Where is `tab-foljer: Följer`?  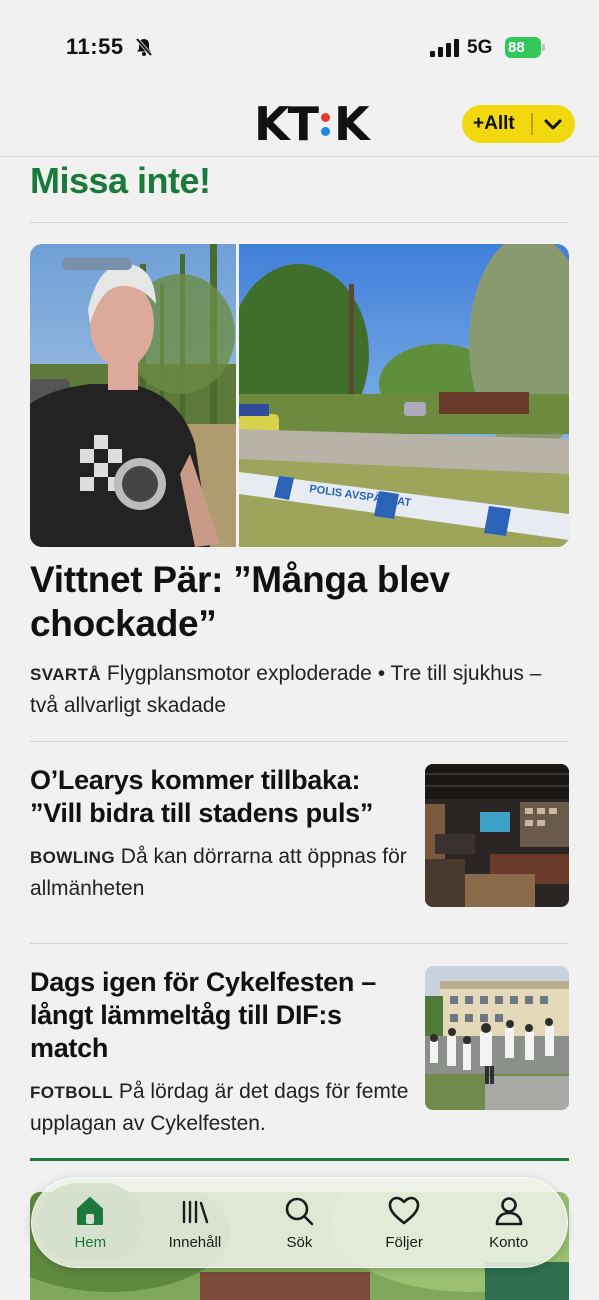 tab-foljer: Följer is located at coordinates (404, 1222).